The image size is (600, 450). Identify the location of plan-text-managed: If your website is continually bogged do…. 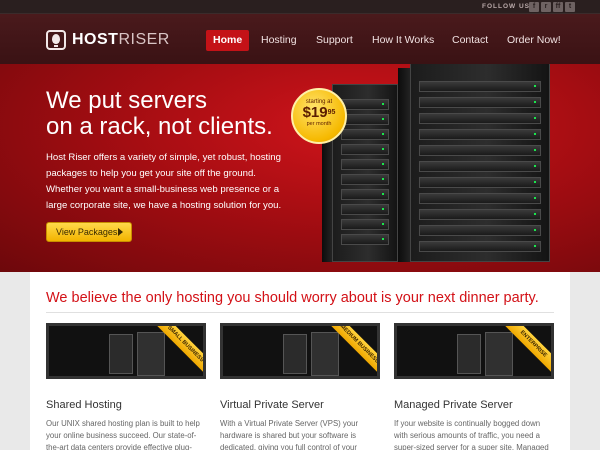
(471, 434).